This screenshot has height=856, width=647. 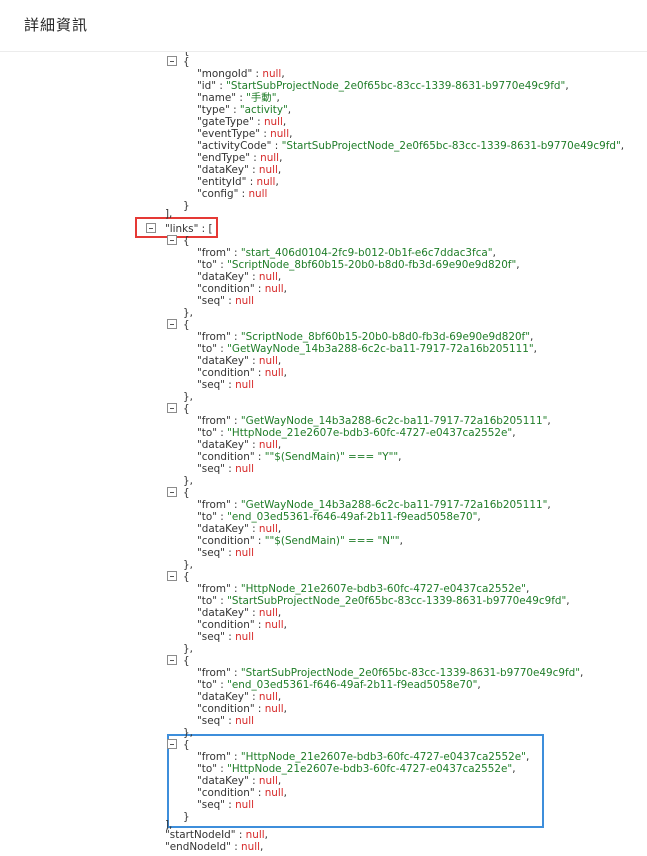 What do you see at coordinates (189, 229) in the screenshot?
I see `links-key: "links" : [` at bounding box center [189, 229].